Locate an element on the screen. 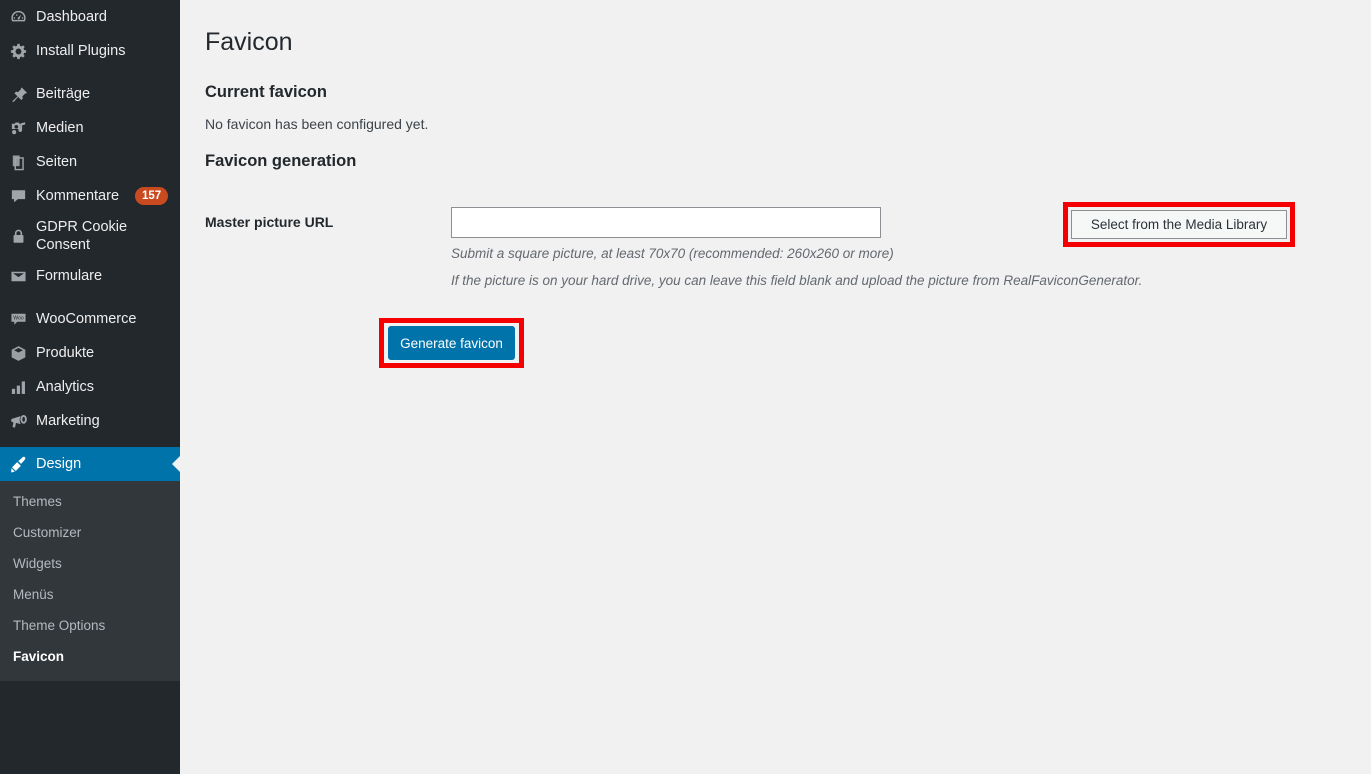 The width and height of the screenshot is (1371, 774). sidebar-item-formulare: Formulare is located at coordinates (90, 276).